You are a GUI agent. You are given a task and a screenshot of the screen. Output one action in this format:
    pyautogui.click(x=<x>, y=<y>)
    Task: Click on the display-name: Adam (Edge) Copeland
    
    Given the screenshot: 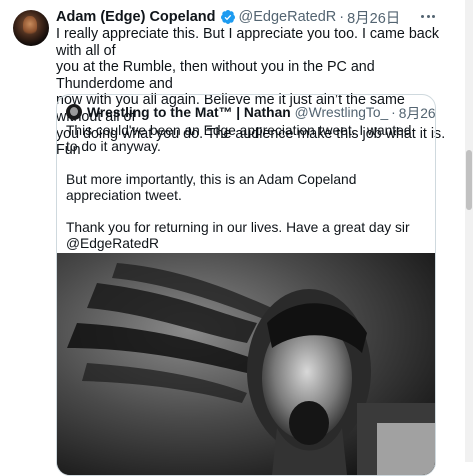 What is the action you would take?
    pyautogui.click(x=136, y=17)
    